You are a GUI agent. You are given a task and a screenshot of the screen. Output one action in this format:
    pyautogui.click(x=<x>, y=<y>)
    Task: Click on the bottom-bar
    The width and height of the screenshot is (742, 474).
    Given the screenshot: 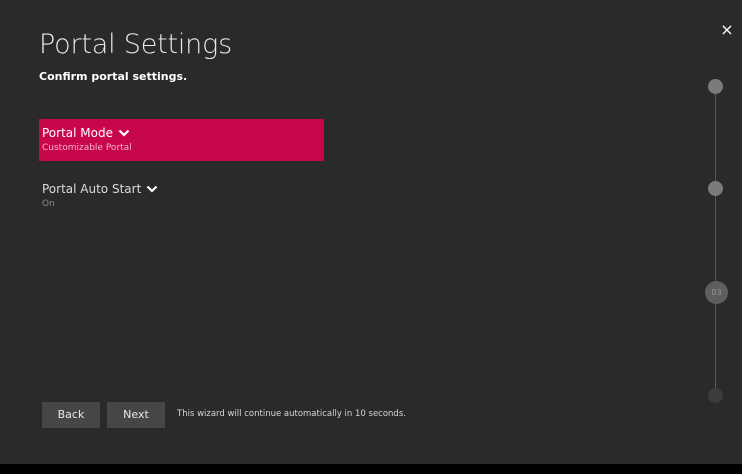 What is the action you would take?
    pyautogui.click(x=371, y=469)
    